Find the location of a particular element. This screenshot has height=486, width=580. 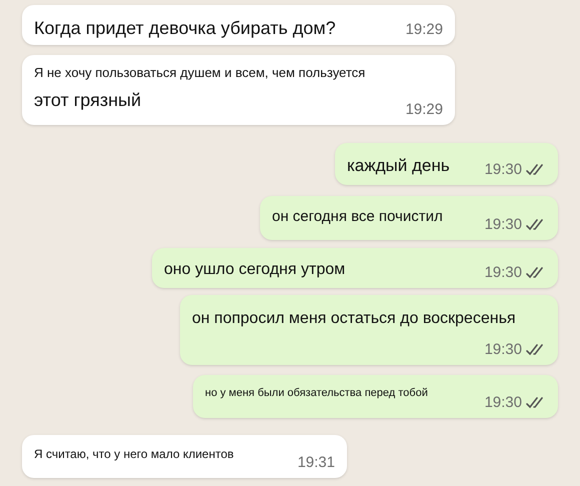

message-text: Я не хочу пользоваться душем и всем, чем пользуется is located at coordinates (200, 73).